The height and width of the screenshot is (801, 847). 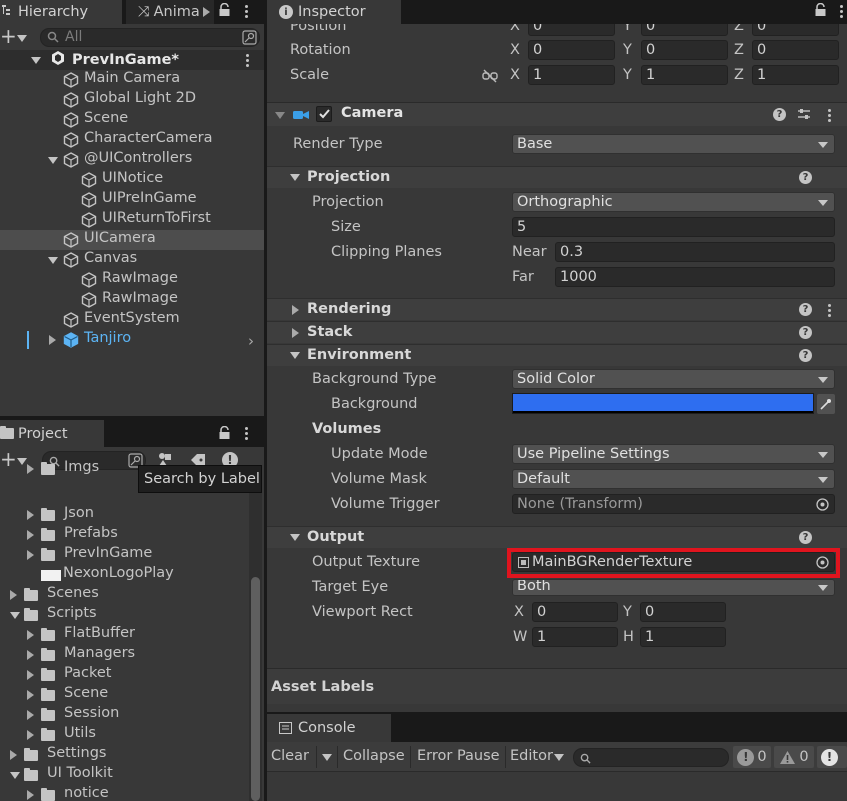 I want to click on project-folder-item: Scene, so click(x=124, y=695).